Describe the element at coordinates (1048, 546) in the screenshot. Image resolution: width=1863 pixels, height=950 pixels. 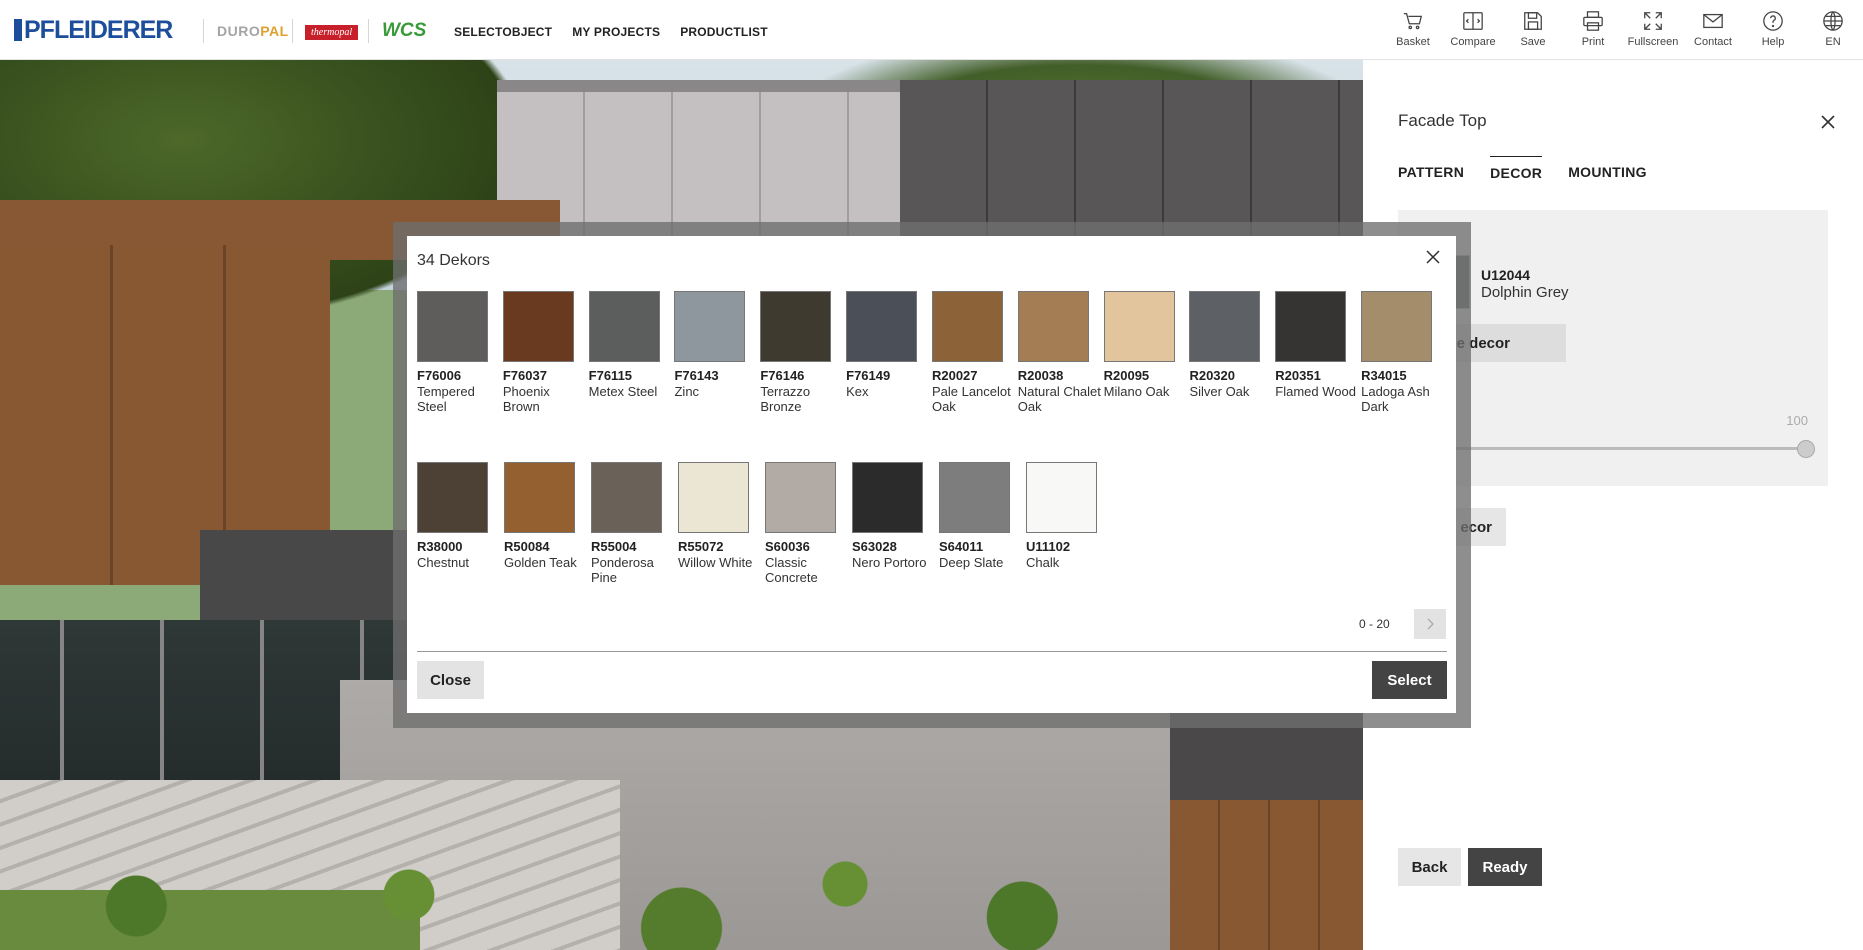
I see `decor-code: U11102` at that location.